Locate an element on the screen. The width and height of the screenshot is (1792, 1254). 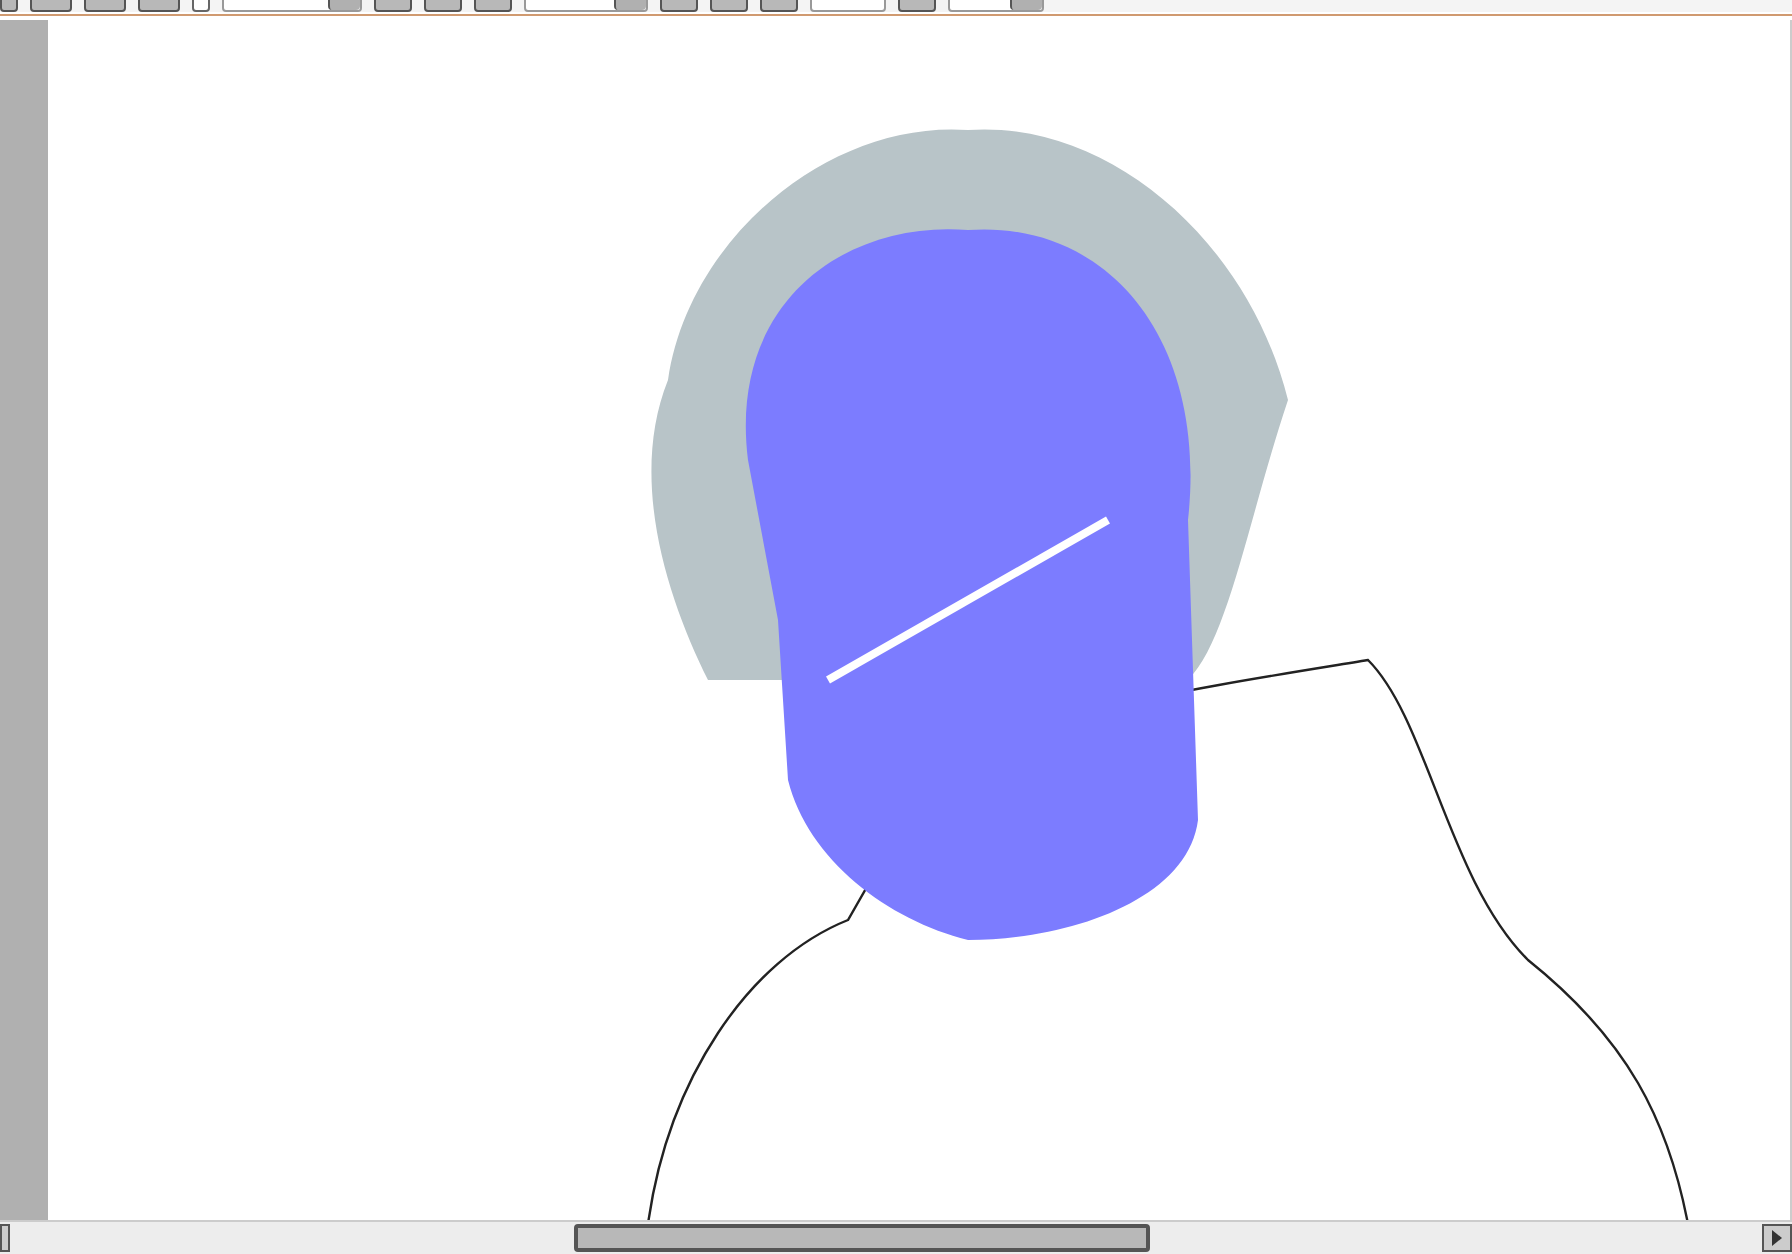
scroll-thumb is located at coordinates (862, 1238).